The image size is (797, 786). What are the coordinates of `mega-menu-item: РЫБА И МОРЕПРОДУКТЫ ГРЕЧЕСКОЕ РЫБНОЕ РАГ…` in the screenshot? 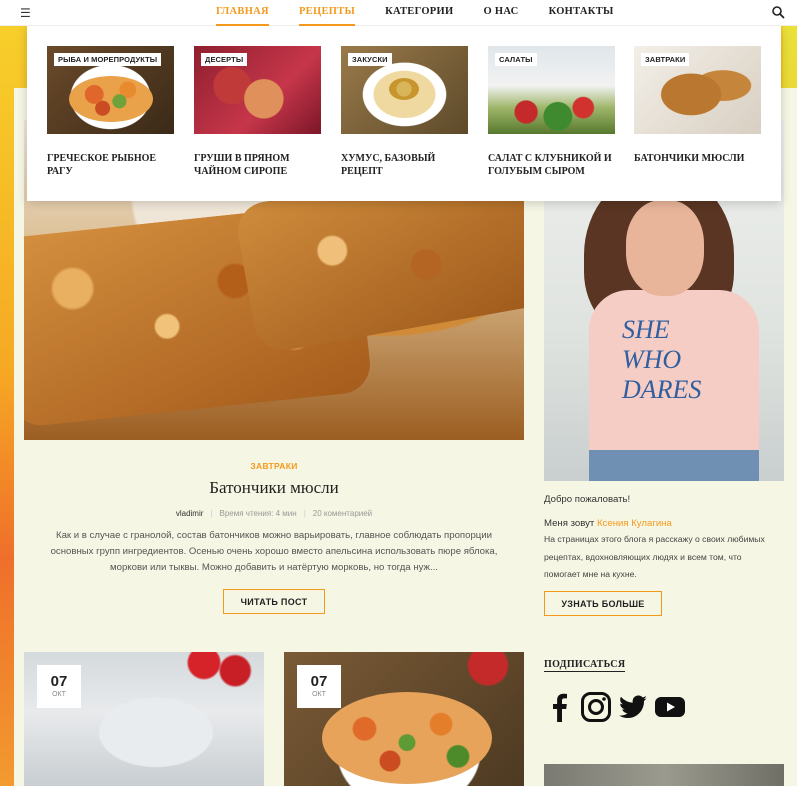 It's located at (110, 112).